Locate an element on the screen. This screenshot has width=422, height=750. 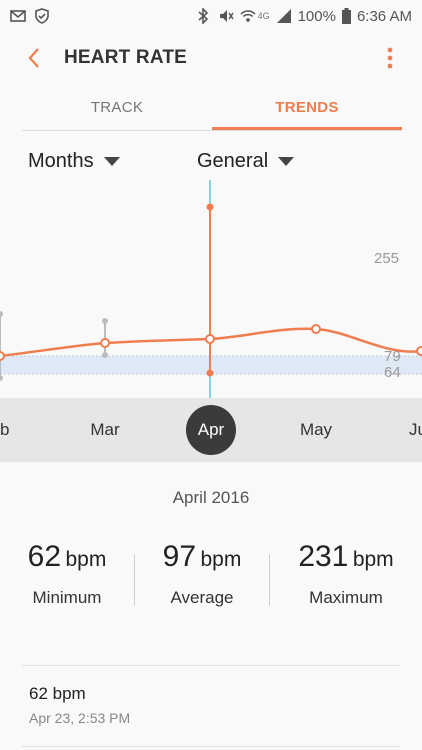
period-dropdown-value: Months is located at coordinates (61, 160).